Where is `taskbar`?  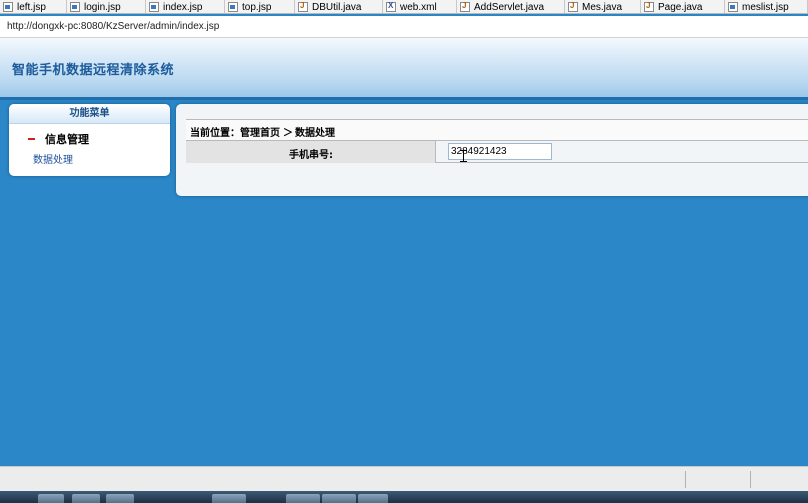 taskbar is located at coordinates (404, 497).